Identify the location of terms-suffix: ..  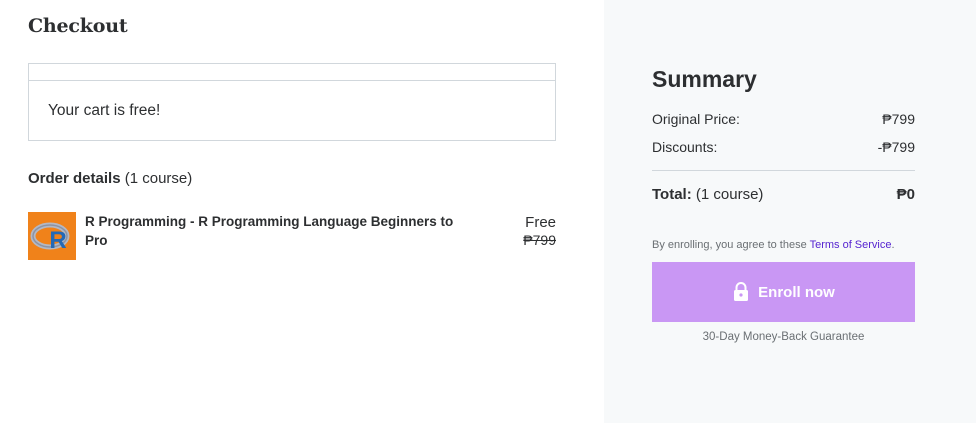
(893, 245).